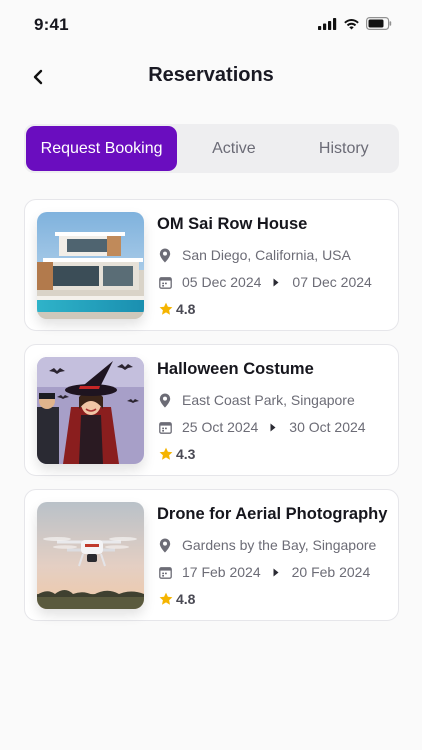 The width and height of the screenshot is (422, 750). I want to click on start-date: 05 Dec 2024, so click(222, 282).